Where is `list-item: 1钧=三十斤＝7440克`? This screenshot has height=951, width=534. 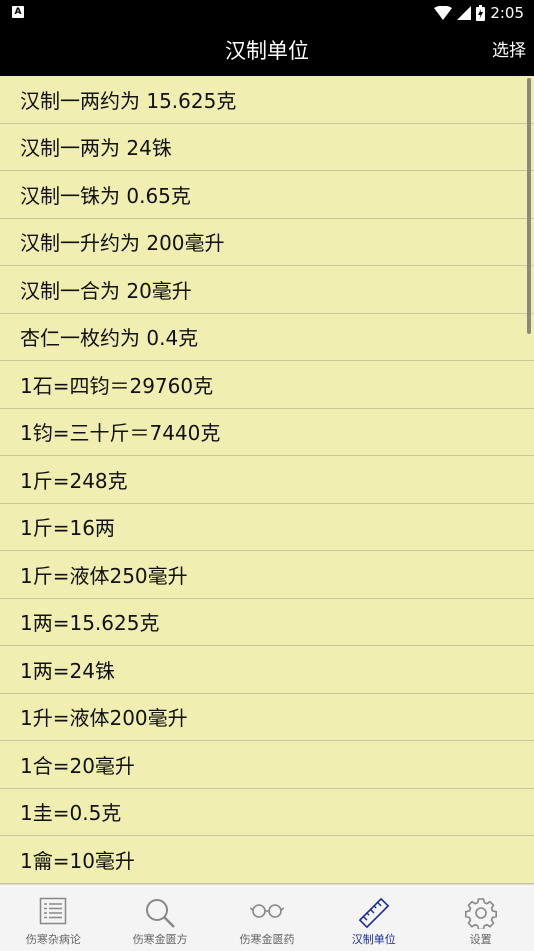 list-item: 1钧=三十斤＝7440克 is located at coordinates (267, 432).